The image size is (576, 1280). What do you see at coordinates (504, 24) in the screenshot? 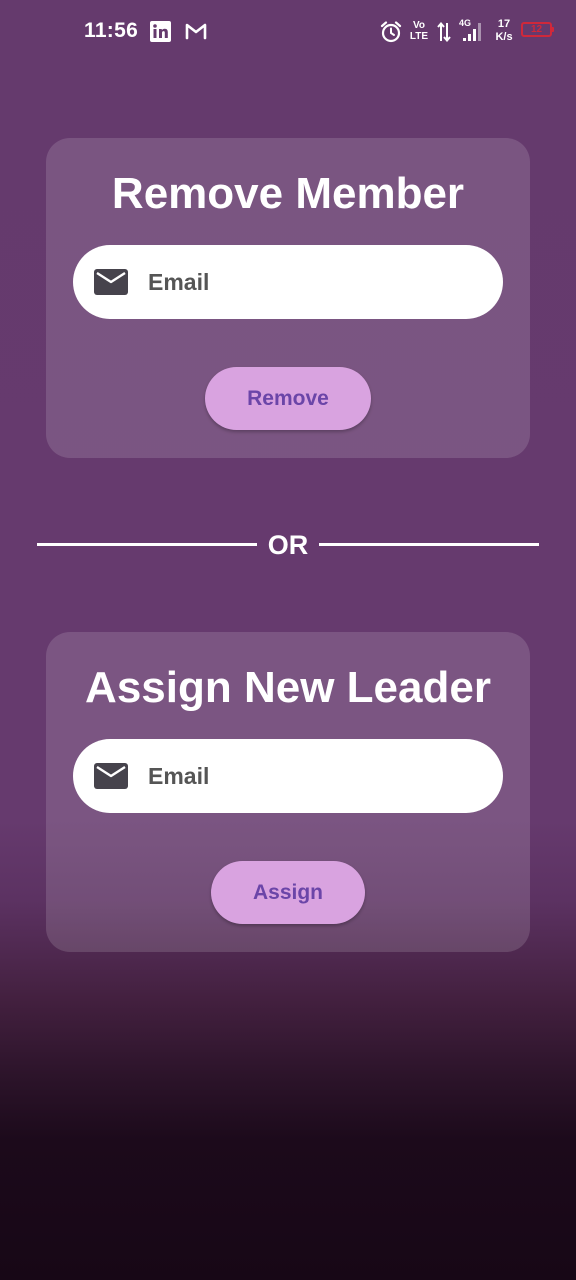
I see `net-speed-value: 17` at bounding box center [504, 24].